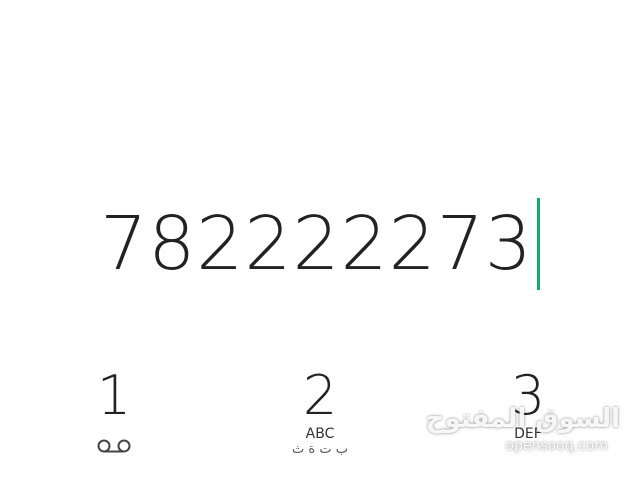  Describe the element at coordinates (528, 395) in the screenshot. I see `key-digit: 3` at that location.